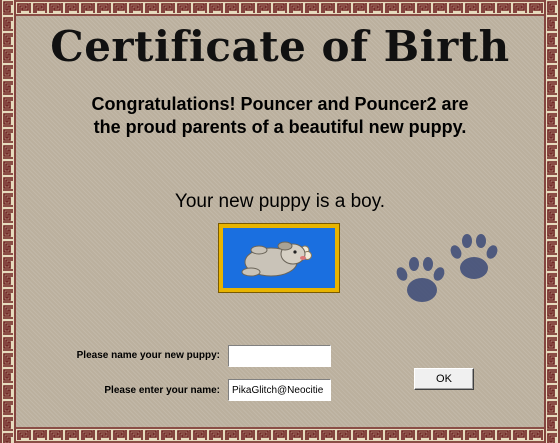 The width and height of the screenshot is (560, 443). Describe the element at coordinates (279, 390) in the screenshot. I see `owner-name-input` at that location.